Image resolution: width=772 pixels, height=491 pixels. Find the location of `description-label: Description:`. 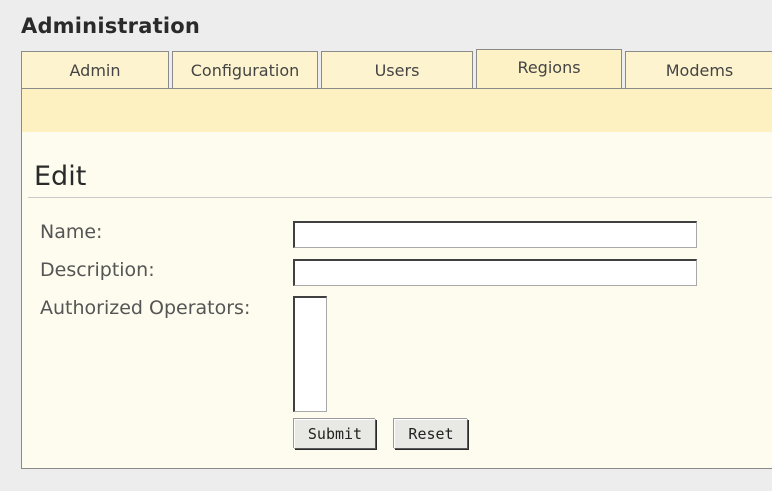

description-label: Description: is located at coordinates (97, 270).